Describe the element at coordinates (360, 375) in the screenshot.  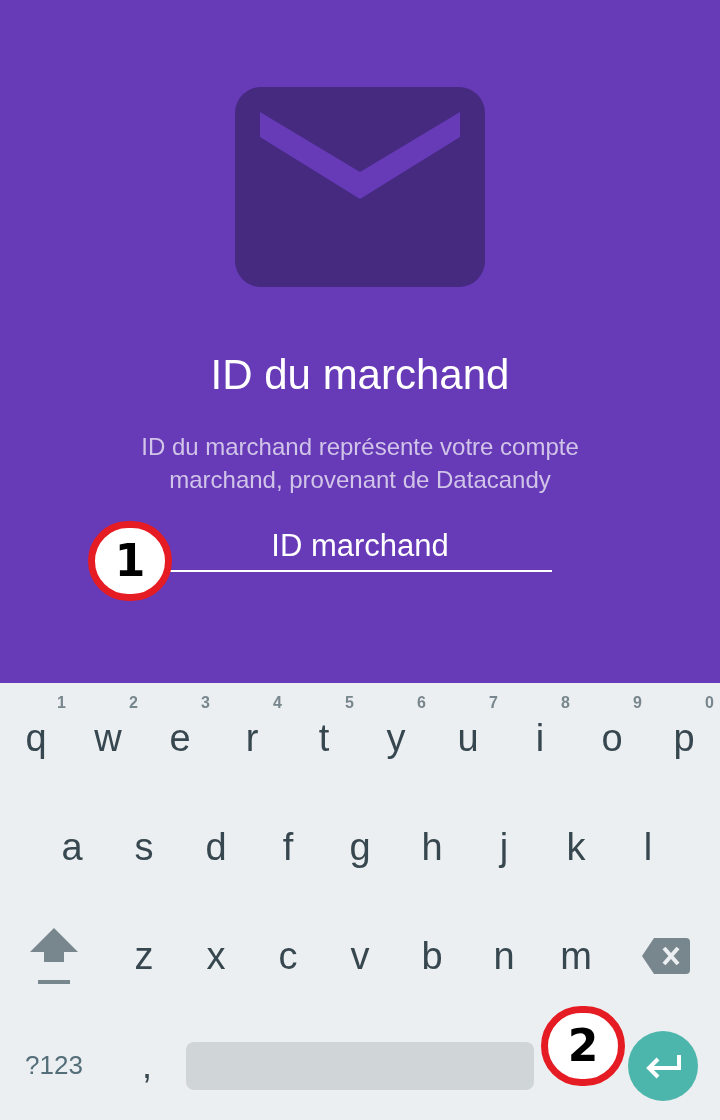
I see `page-title: ID du marchand` at that location.